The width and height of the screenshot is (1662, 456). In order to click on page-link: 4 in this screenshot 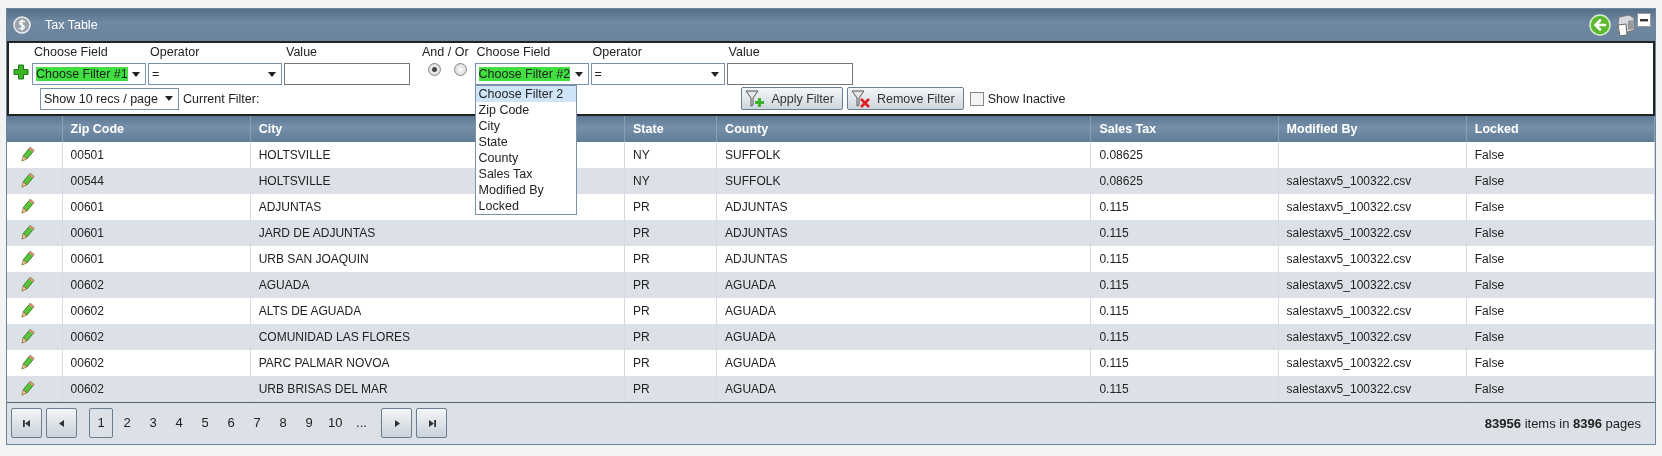, I will do `click(179, 423)`.